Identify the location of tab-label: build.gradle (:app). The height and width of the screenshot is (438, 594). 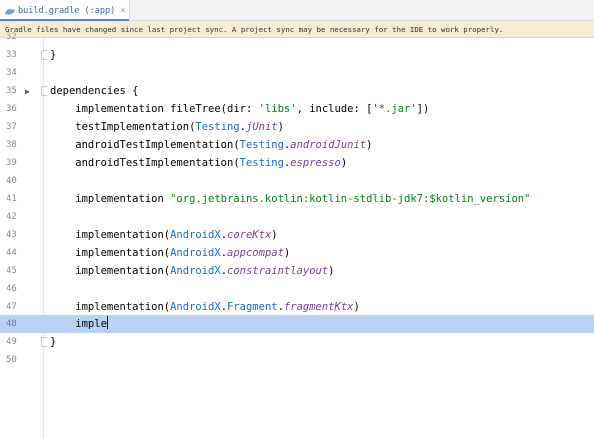
(67, 10).